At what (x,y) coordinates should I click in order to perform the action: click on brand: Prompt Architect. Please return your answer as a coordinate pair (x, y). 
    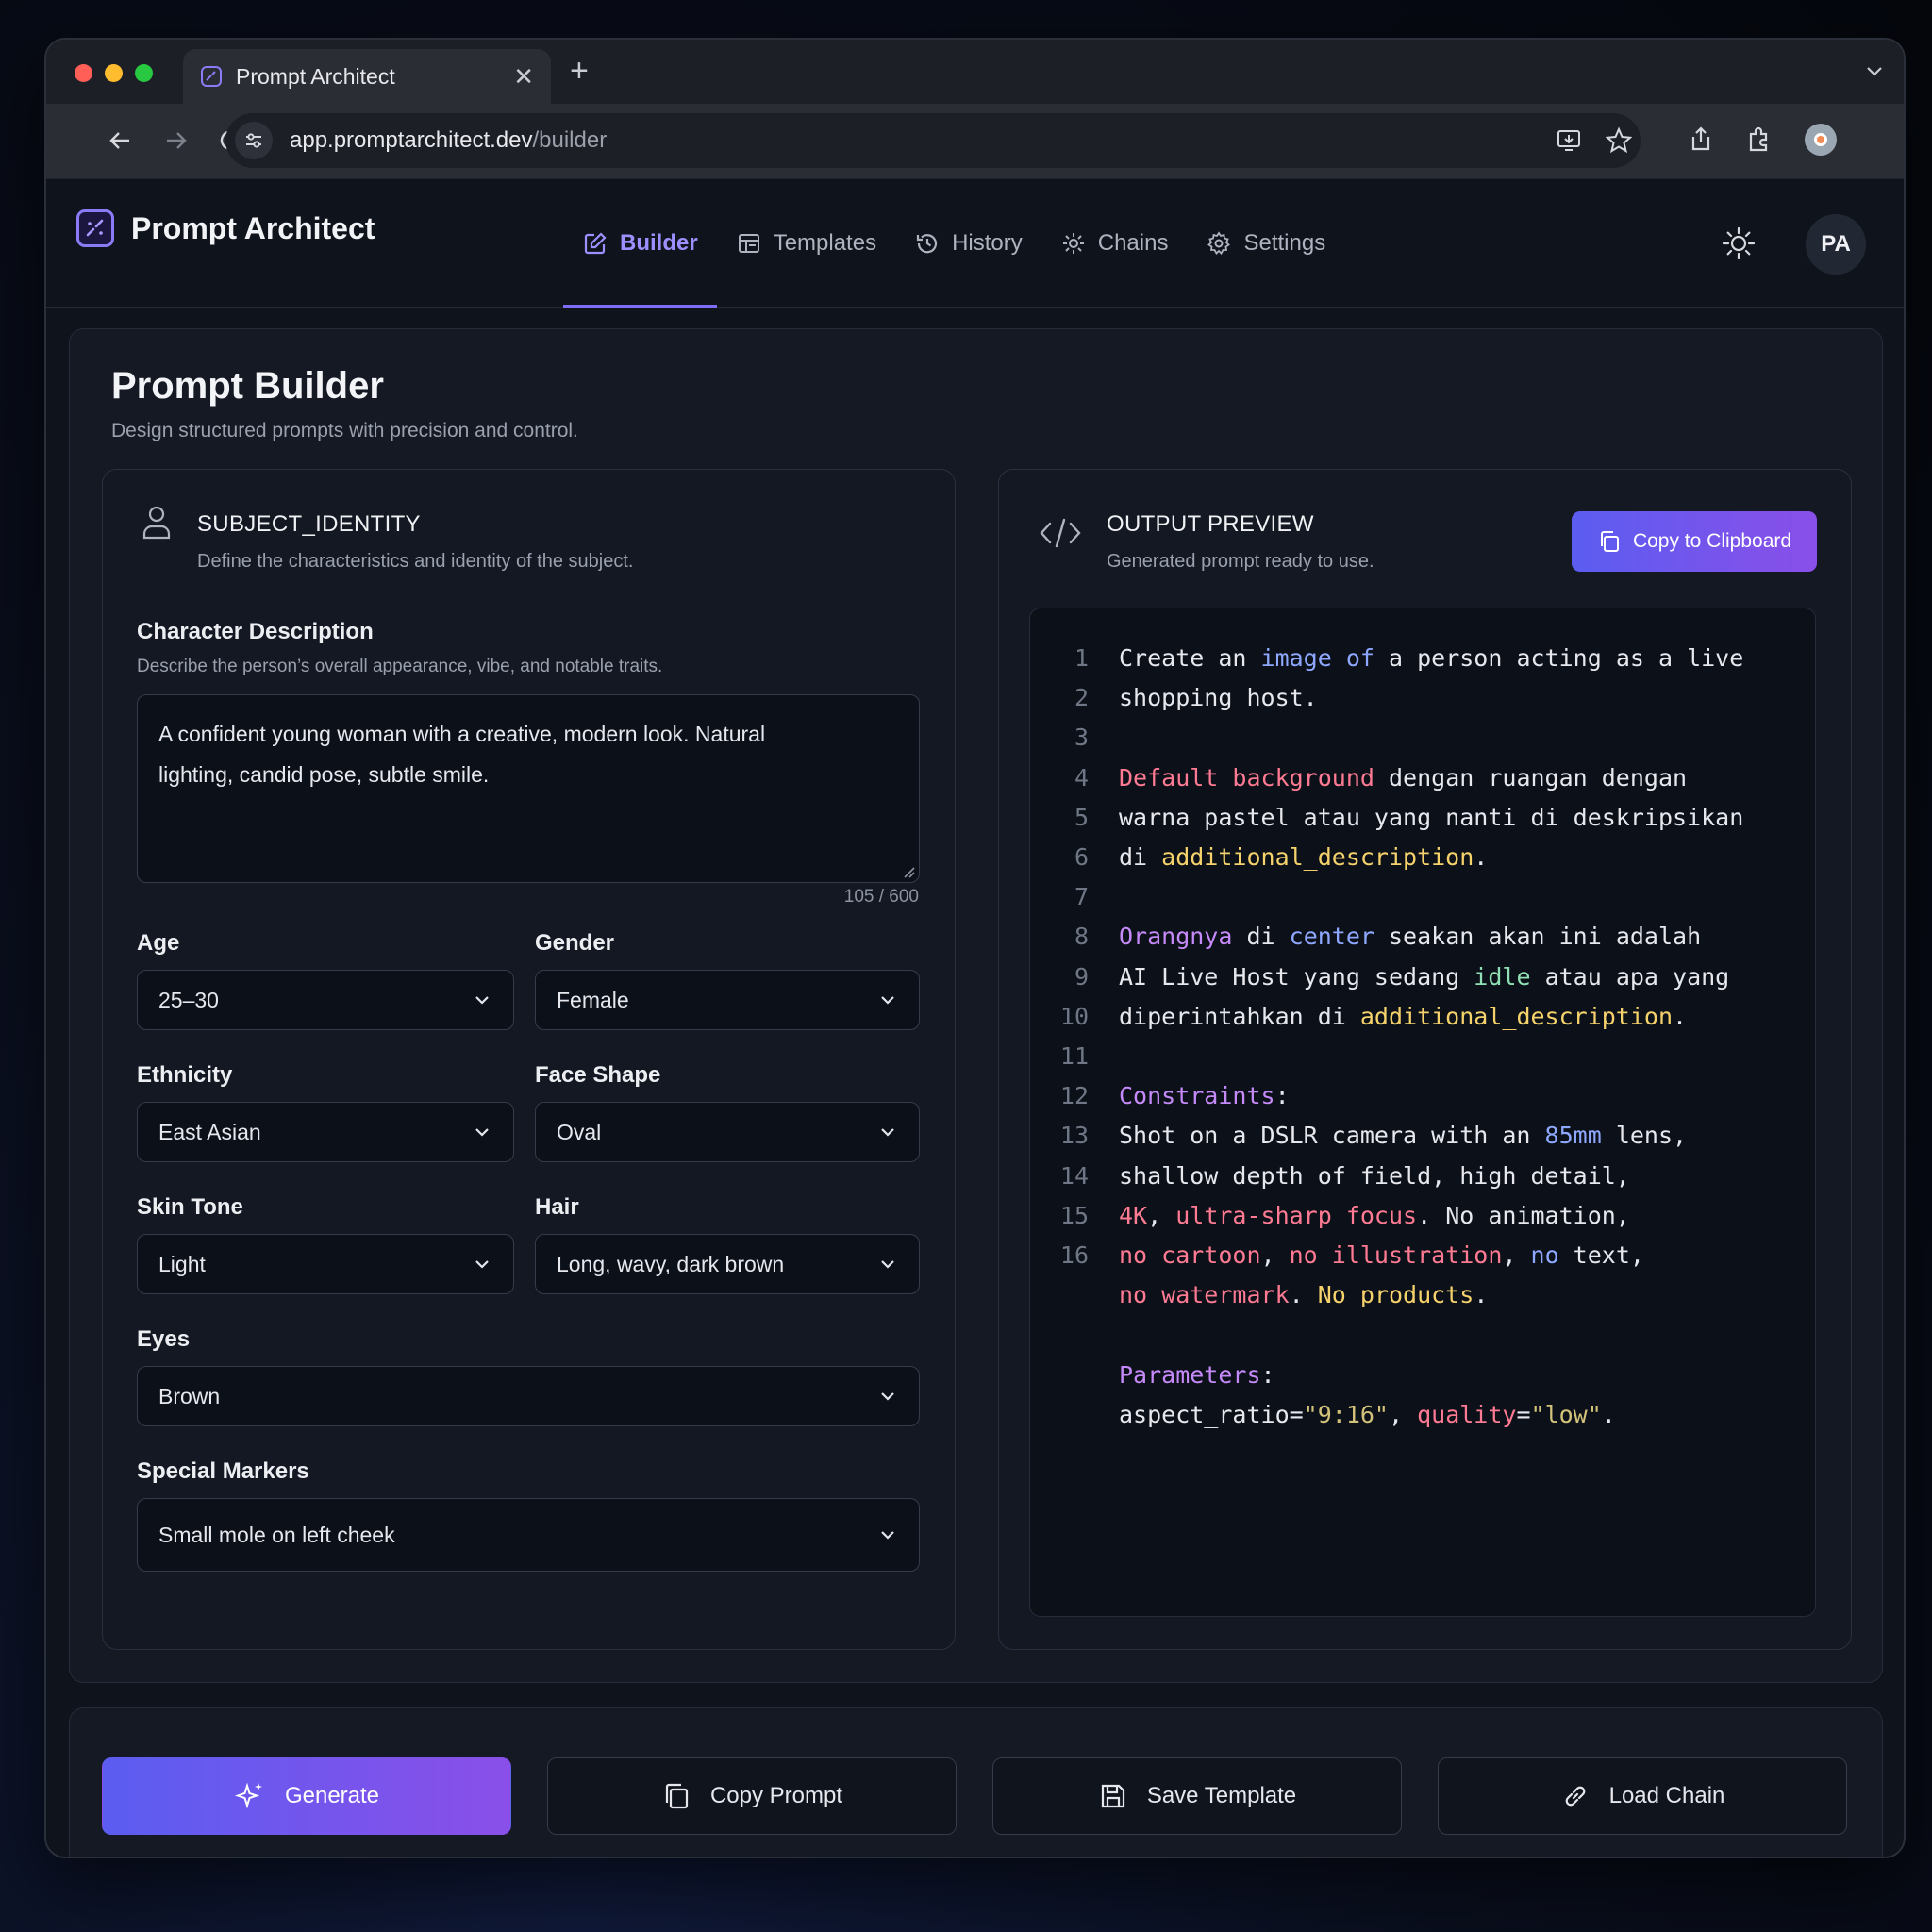
    Looking at the image, I should click on (225, 228).